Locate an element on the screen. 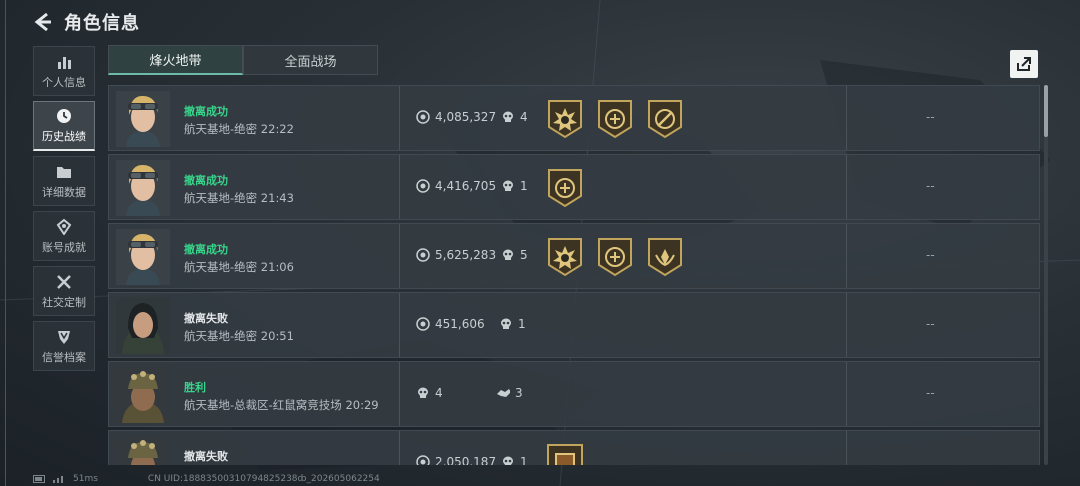  match-row: 撤离成功航天基地-绝密 21:06 5,625,283 5 -- is located at coordinates (574, 256).